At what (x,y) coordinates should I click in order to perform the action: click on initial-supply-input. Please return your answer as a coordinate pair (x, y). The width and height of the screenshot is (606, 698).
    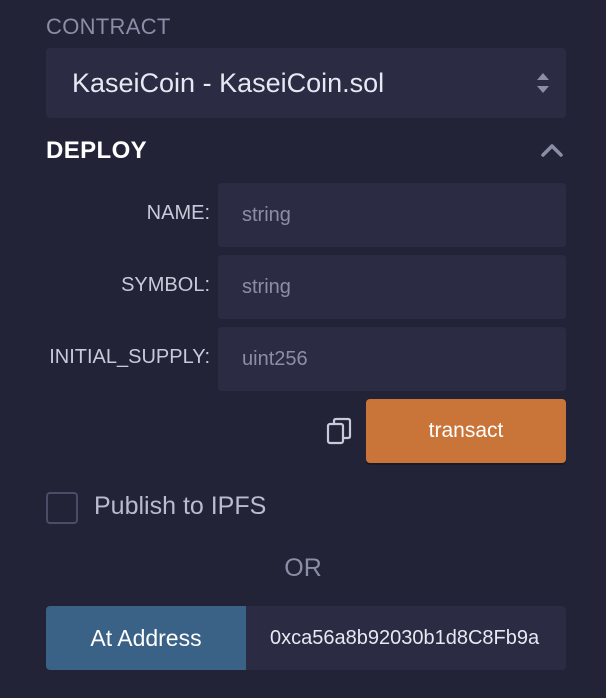
    Looking at the image, I should click on (392, 359).